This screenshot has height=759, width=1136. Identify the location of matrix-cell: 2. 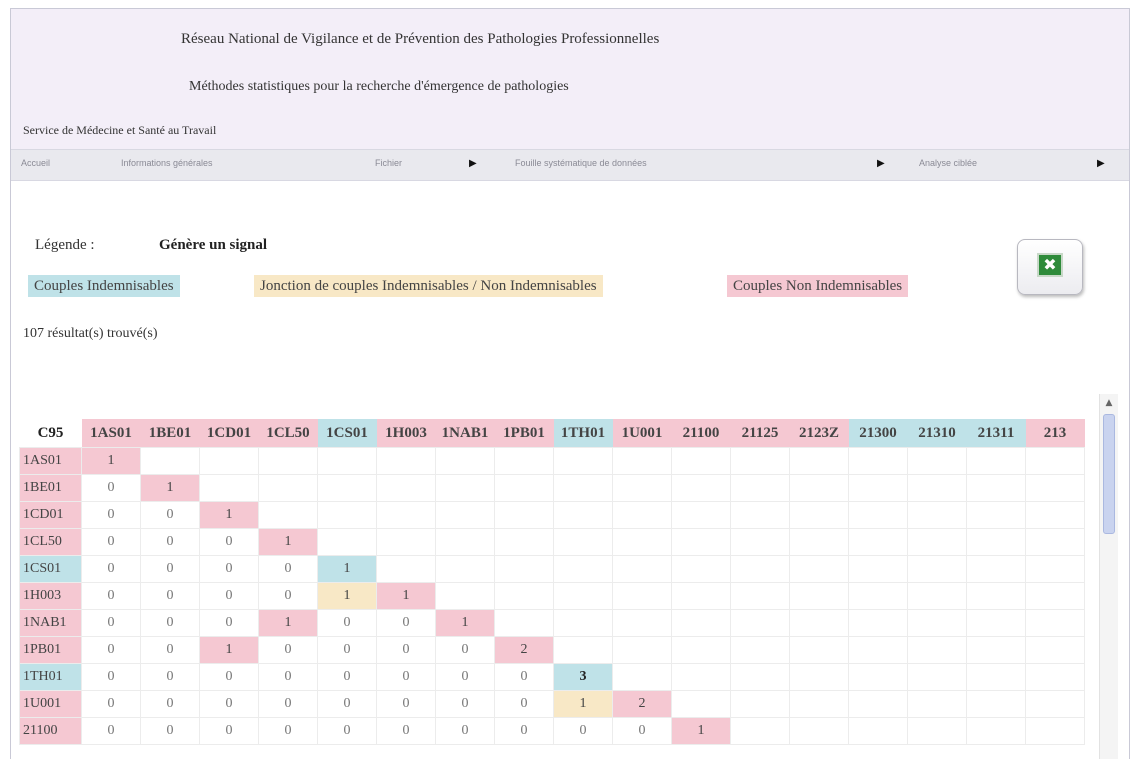
(524, 650).